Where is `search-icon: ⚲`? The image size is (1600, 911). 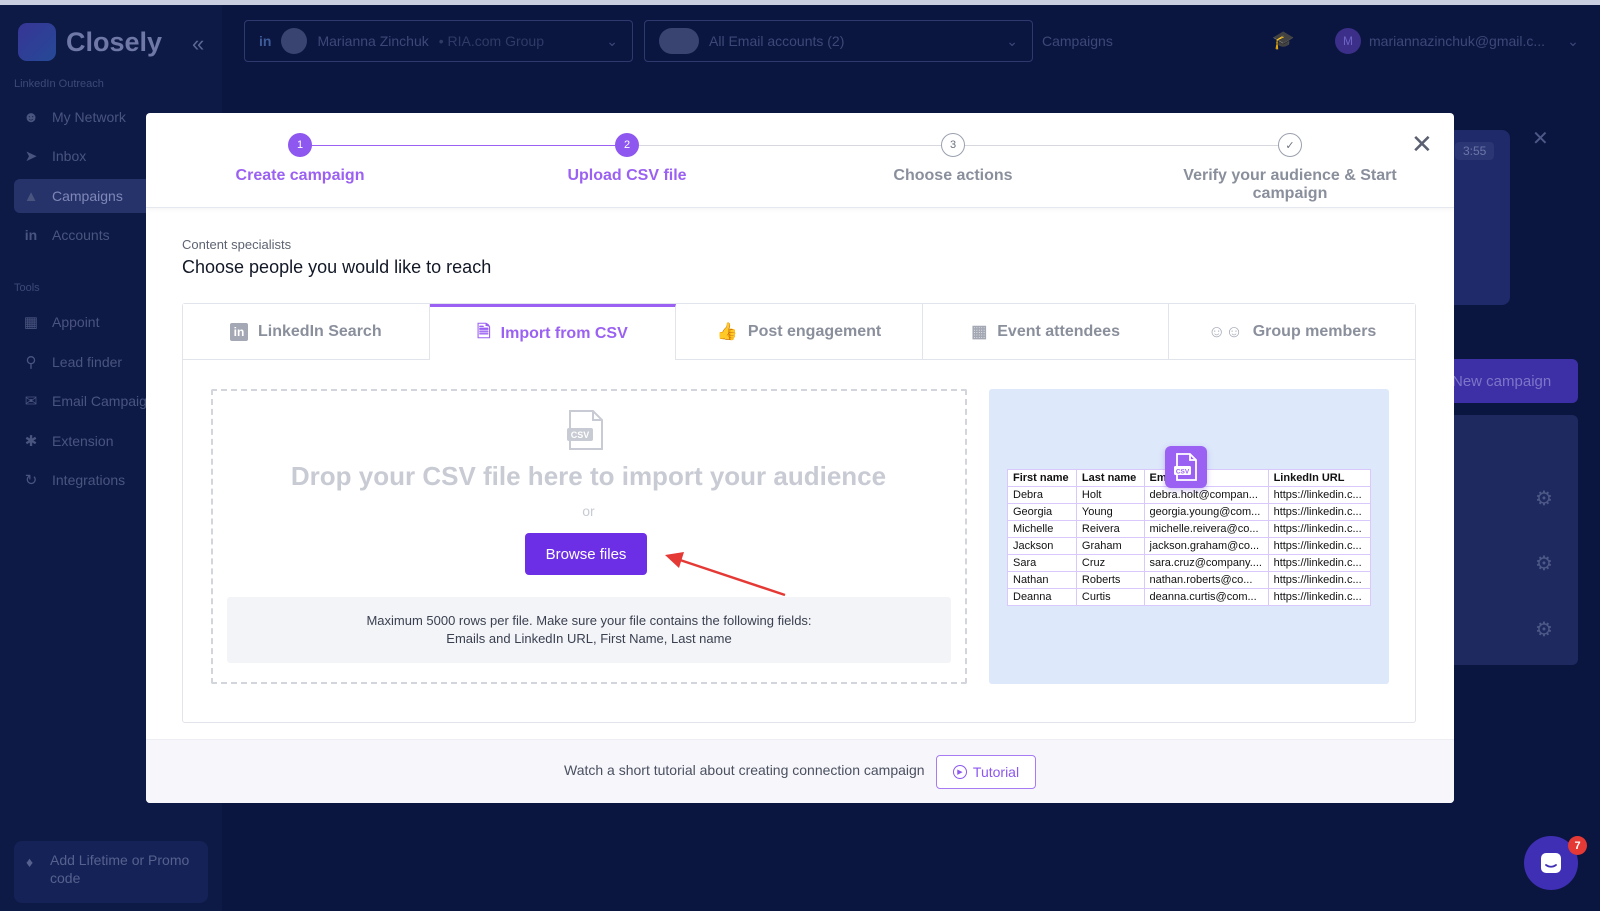
search-icon: ⚲ is located at coordinates (31, 362).